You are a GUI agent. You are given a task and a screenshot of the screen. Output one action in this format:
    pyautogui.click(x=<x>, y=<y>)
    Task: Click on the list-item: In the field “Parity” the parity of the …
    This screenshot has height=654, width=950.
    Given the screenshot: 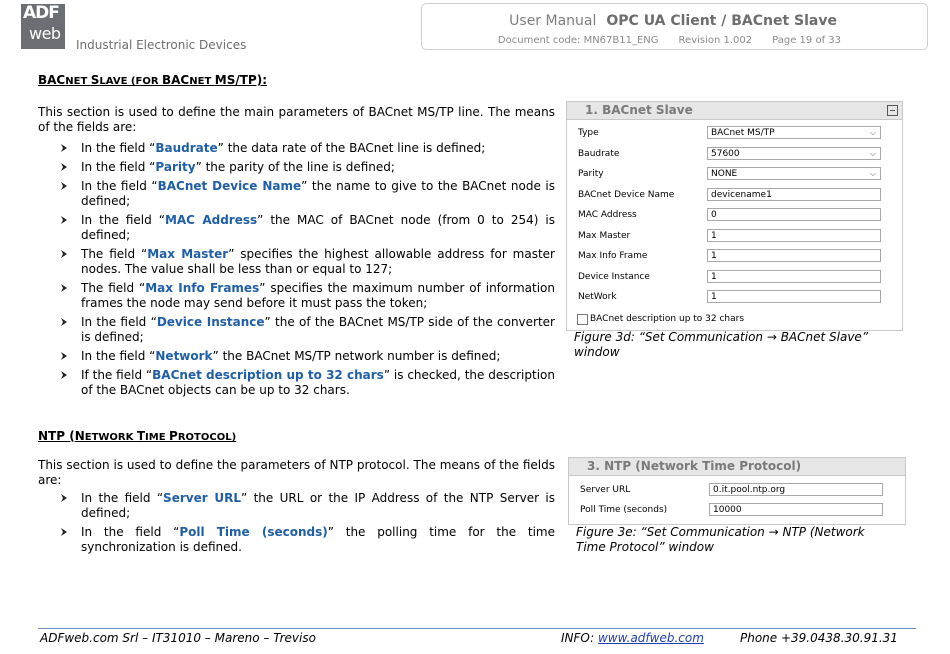 What is the action you would take?
    pyautogui.click(x=307, y=167)
    